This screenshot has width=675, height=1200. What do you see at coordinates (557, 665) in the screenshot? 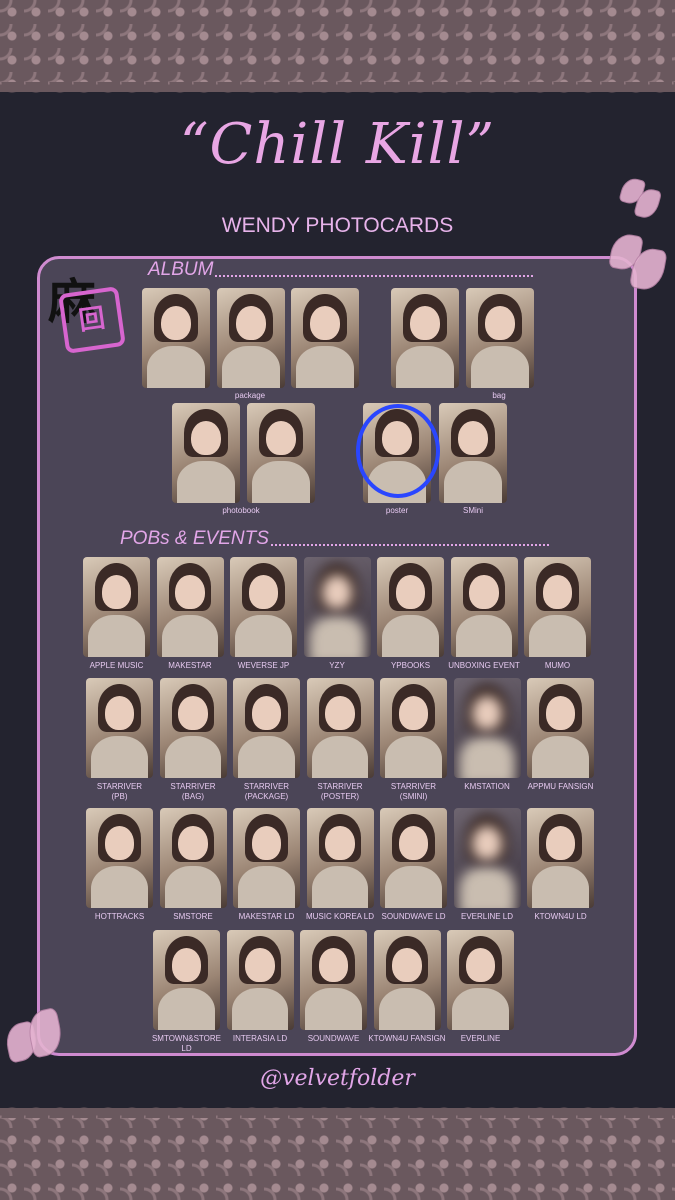
I see `pob-label: MUMO` at bounding box center [557, 665].